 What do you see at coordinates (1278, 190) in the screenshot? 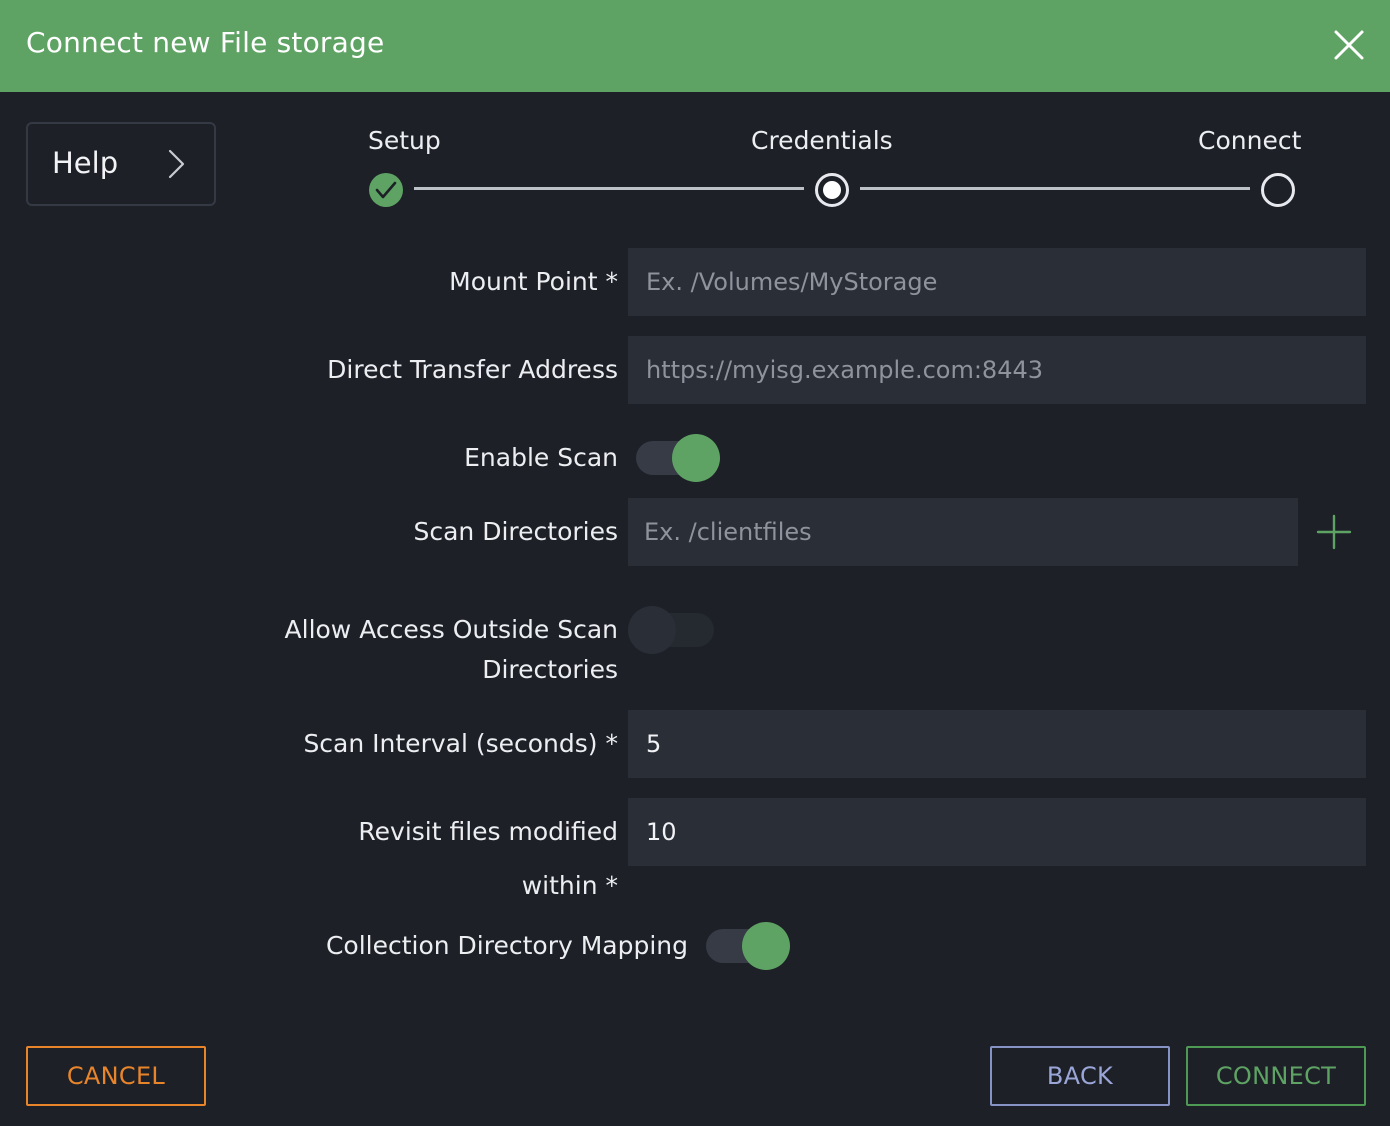
I see `step-pending-icon` at bounding box center [1278, 190].